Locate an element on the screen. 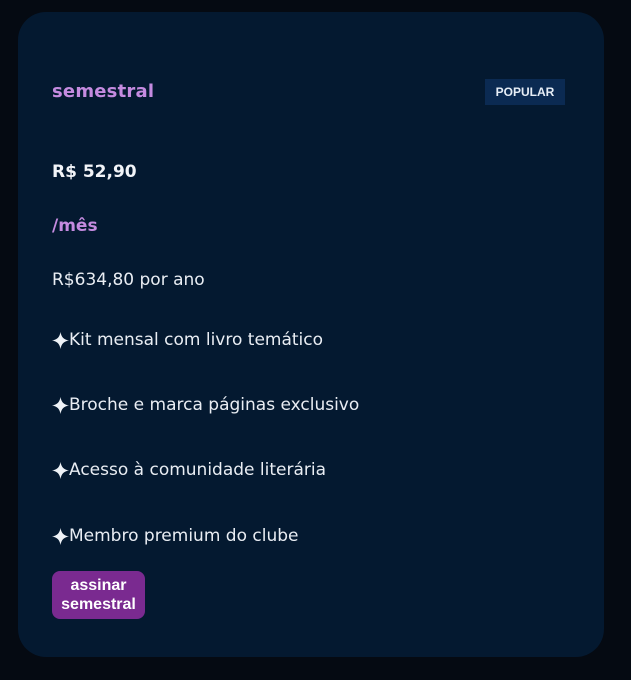 This screenshot has width=631, height=680. yearly-price: R$634,80 por ano is located at coordinates (128, 280).